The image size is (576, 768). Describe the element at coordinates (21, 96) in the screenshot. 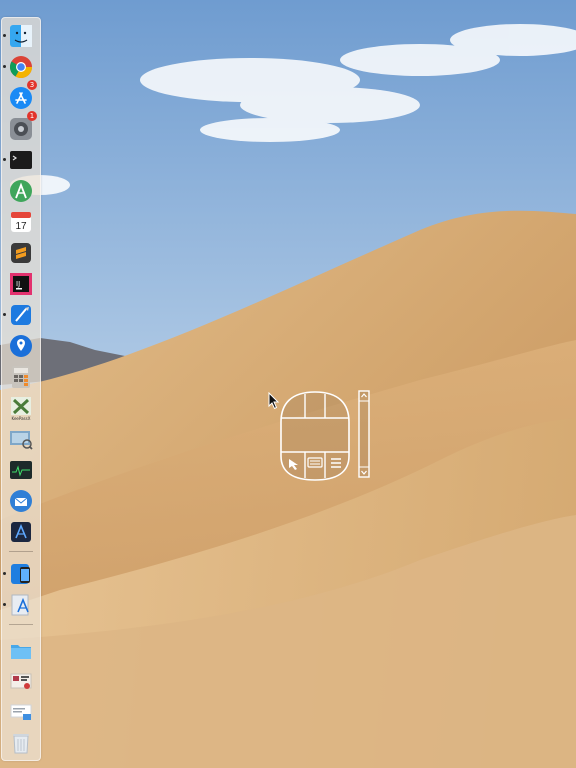

I see `dock-item-app-store: 3` at that location.